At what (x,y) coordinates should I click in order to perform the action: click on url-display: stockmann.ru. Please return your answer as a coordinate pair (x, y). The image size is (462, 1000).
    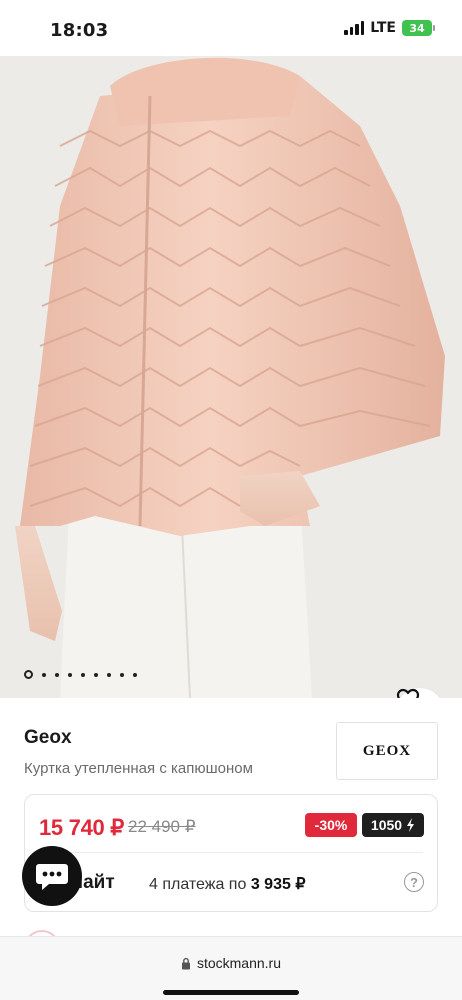
    Looking at the image, I should click on (231, 963).